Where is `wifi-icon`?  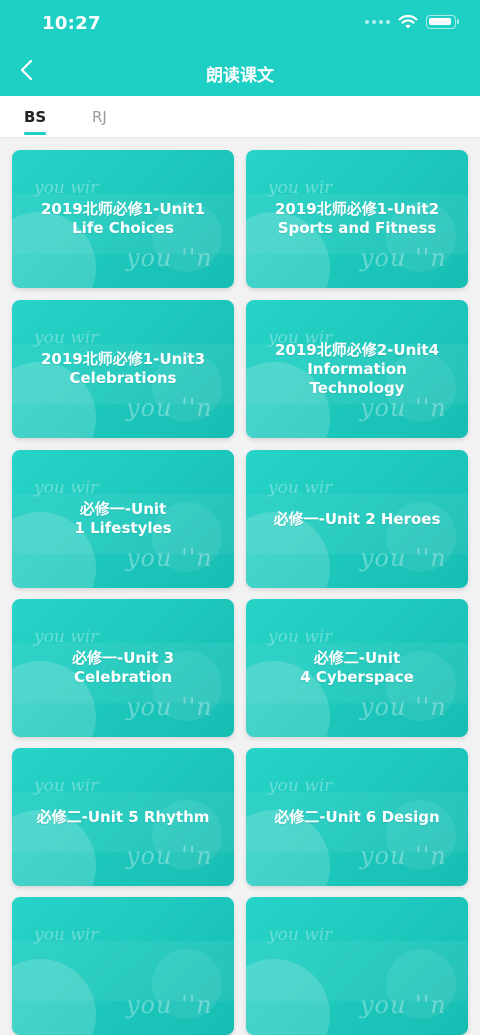
wifi-icon is located at coordinates (408, 21).